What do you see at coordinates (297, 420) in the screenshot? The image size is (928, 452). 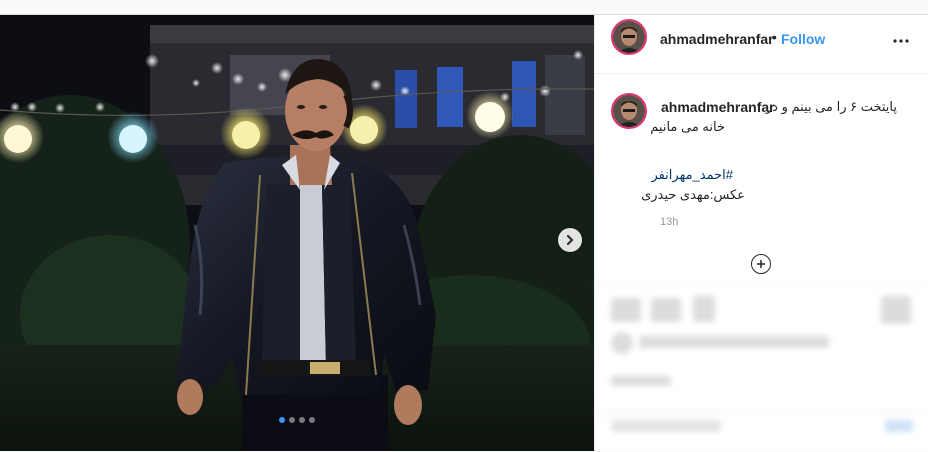 I see `carousel-indicator` at bounding box center [297, 420].